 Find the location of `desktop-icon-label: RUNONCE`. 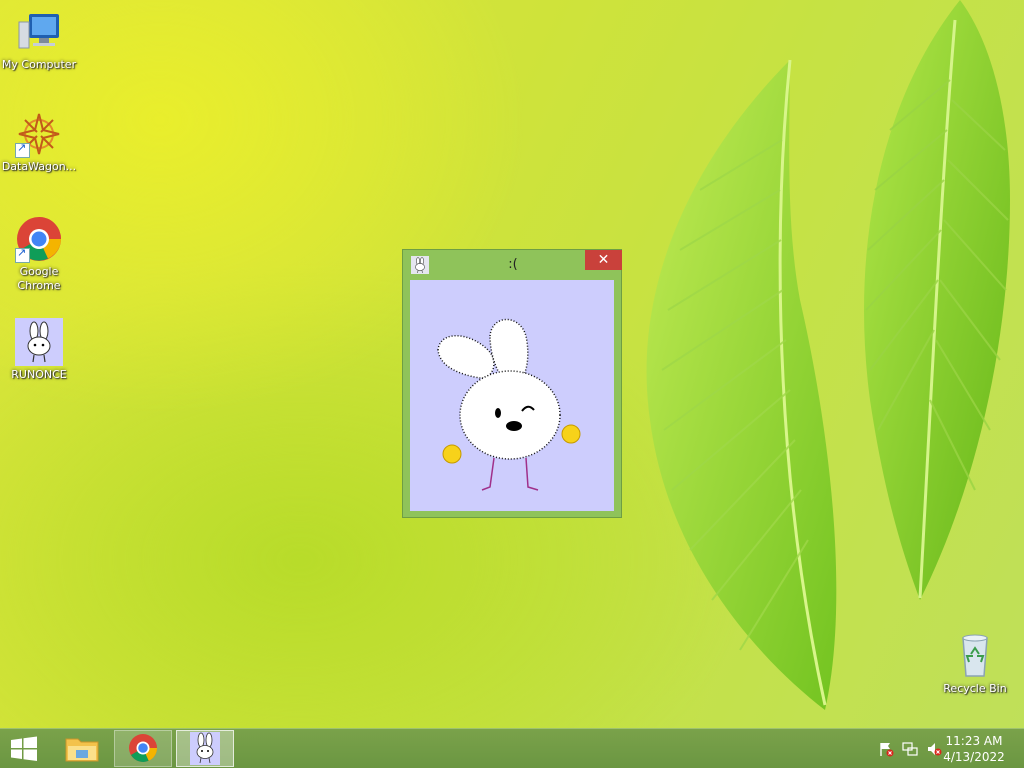

desktop-icon-label: RUNONCE is located at coordinates (39, 374).